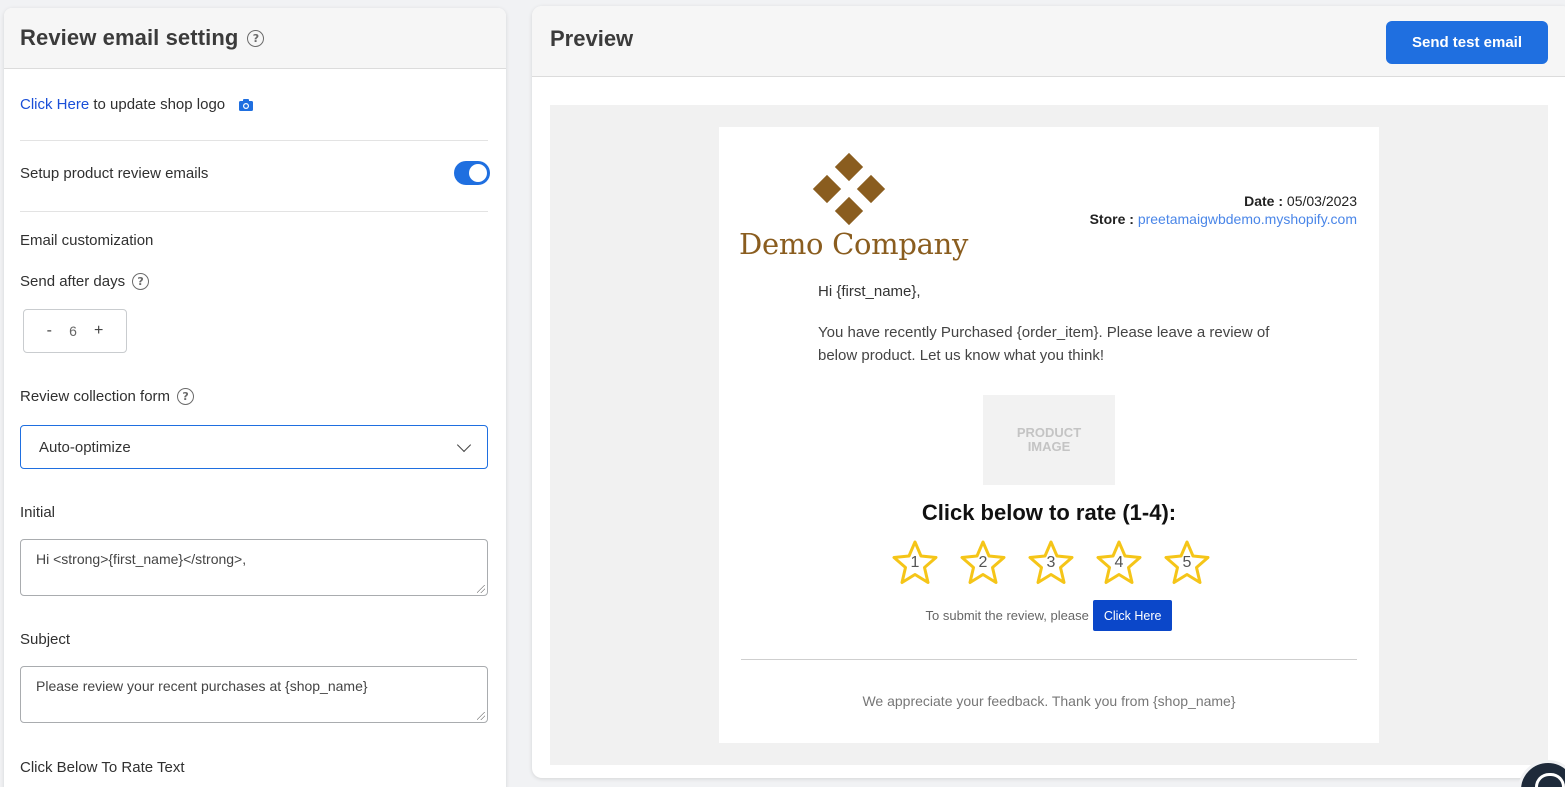 The width and height of the screenshot is (1565, 787). What do you see at coordinates (592, 38) in the screenshot?
I see `preview-title: Preview` at bounding box center [592, 38].